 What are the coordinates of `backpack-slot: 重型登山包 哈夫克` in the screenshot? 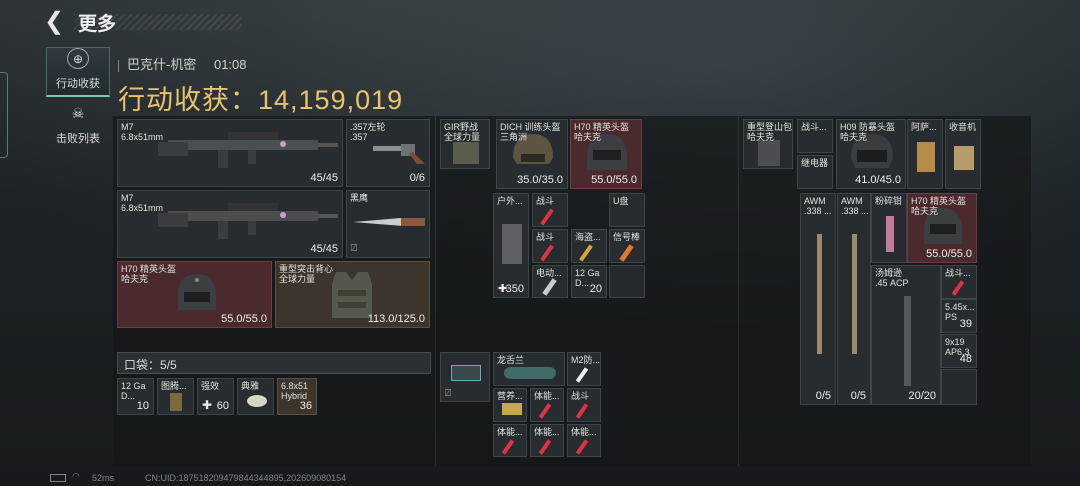 It's located at (768, 144).